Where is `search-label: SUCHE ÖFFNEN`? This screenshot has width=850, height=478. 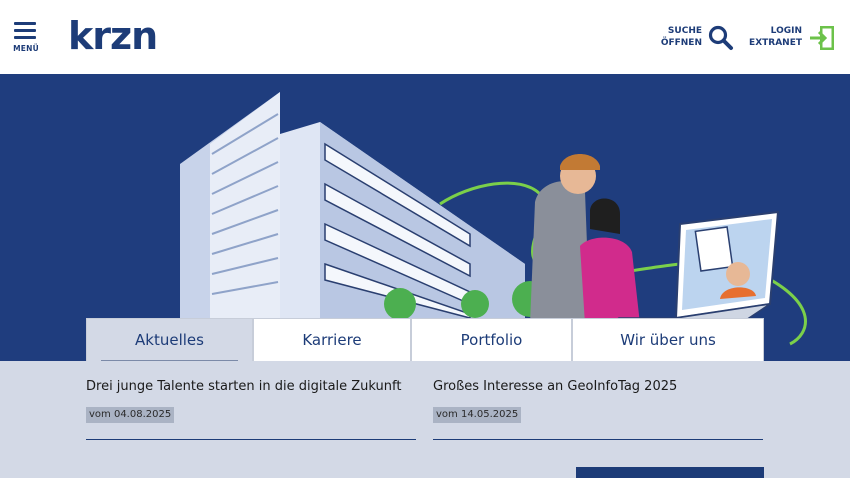 search-label: SUCHE ÖFFNEN is located at coordinates (681, 37).